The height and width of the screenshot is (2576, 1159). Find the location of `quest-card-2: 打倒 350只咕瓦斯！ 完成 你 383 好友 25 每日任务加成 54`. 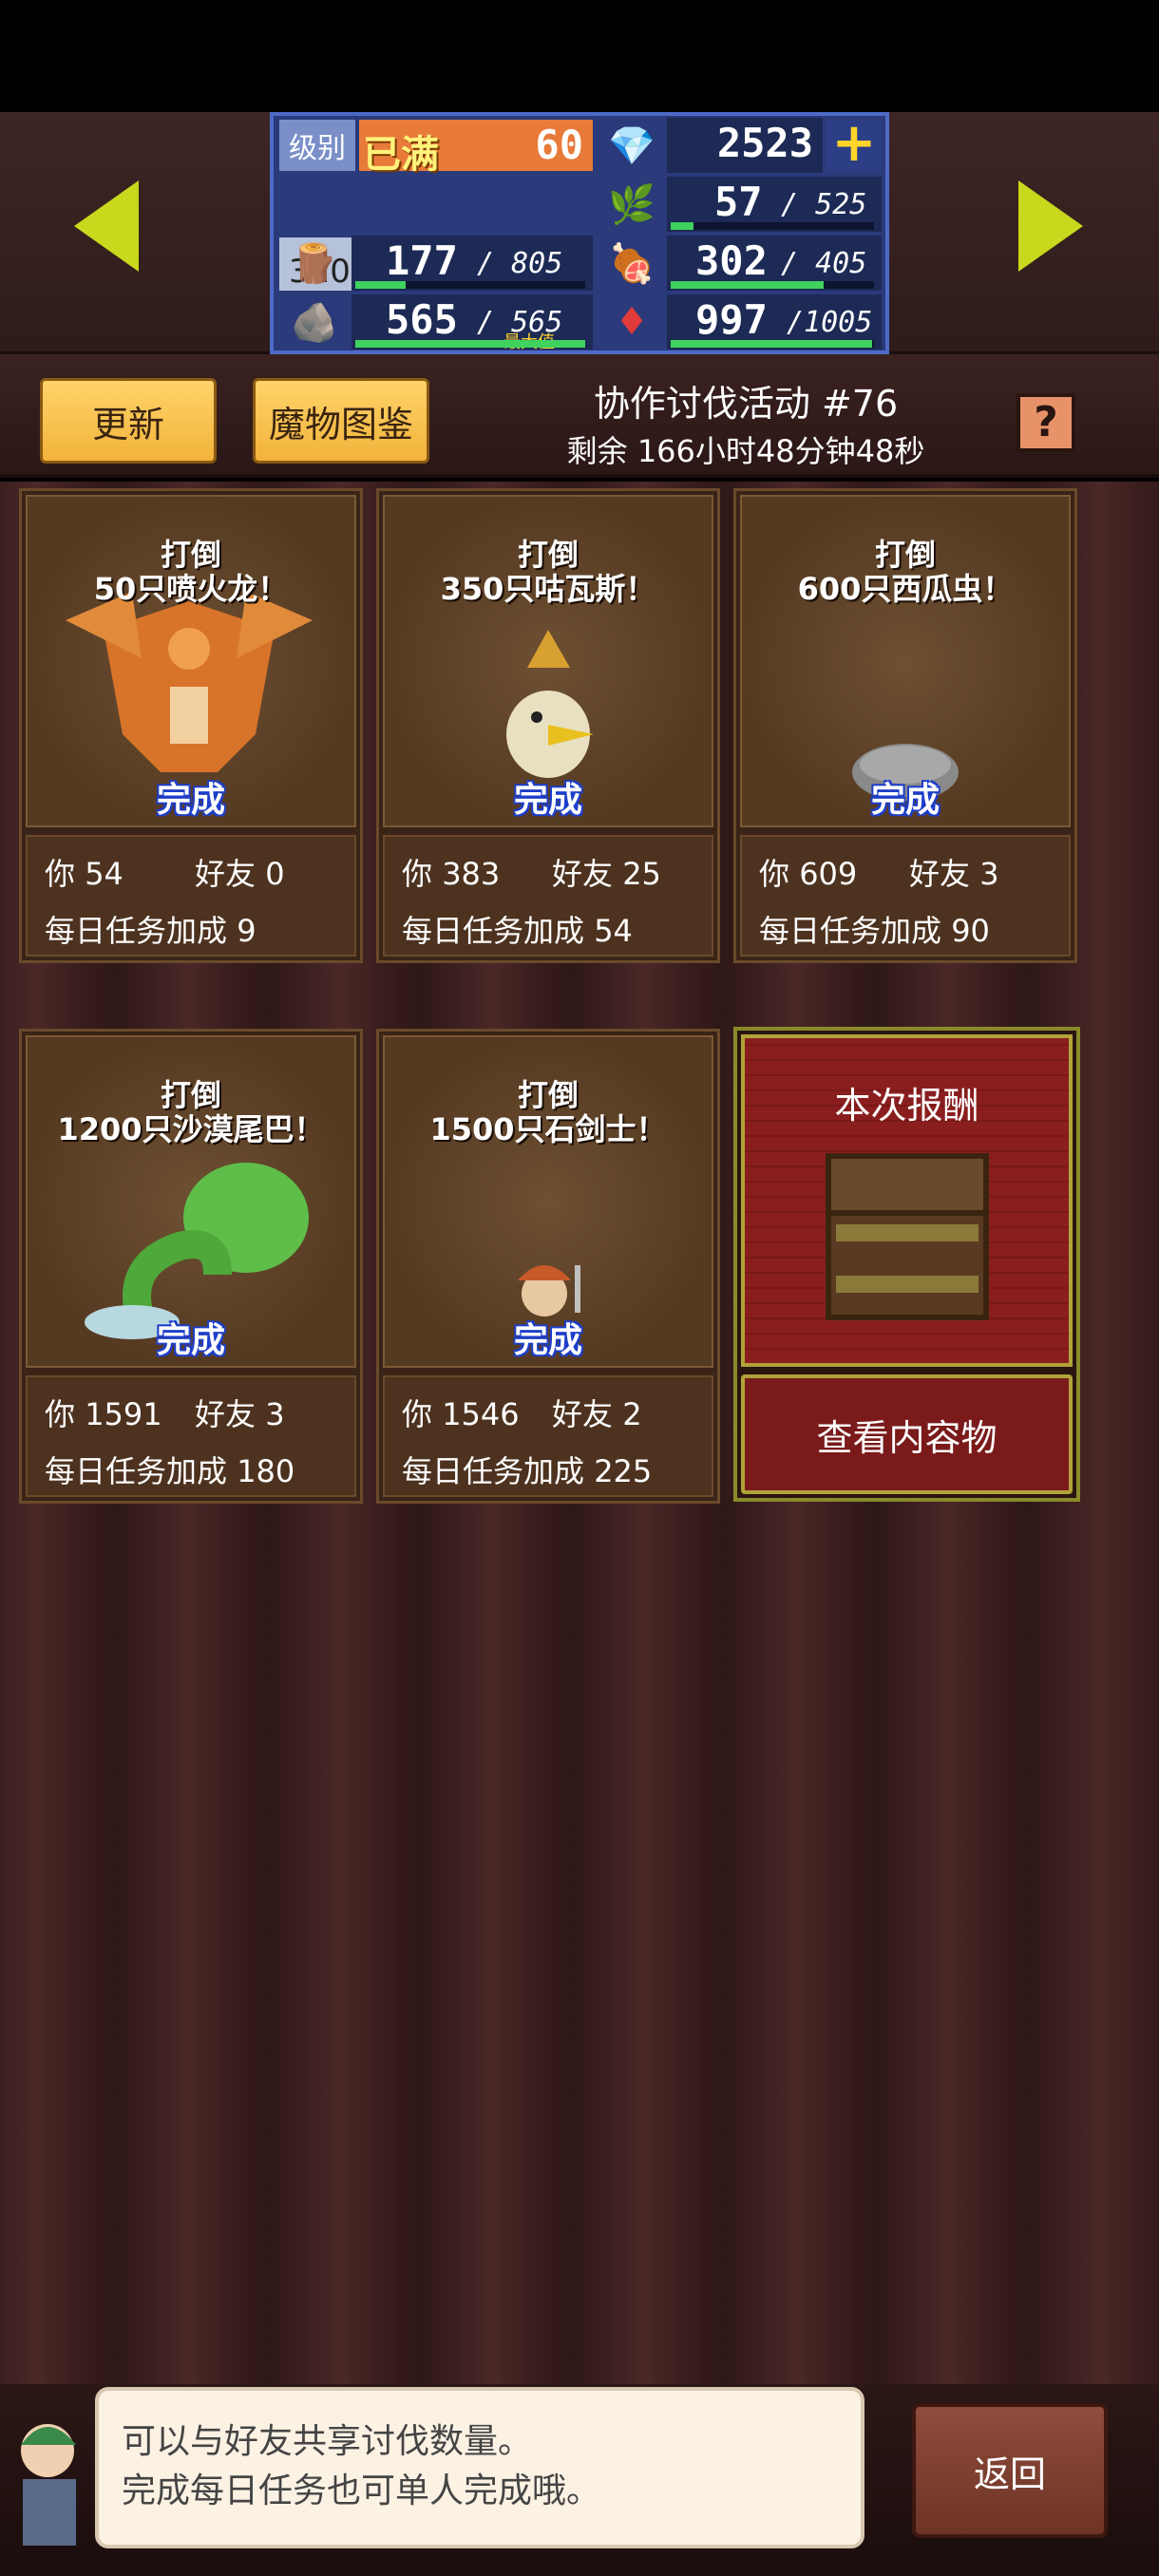

quest-card-2: 打倒 350只咕瓦斯！ 完成 你 383 好友 25 每日任务加成 54 is located at coordinates (548, 725).